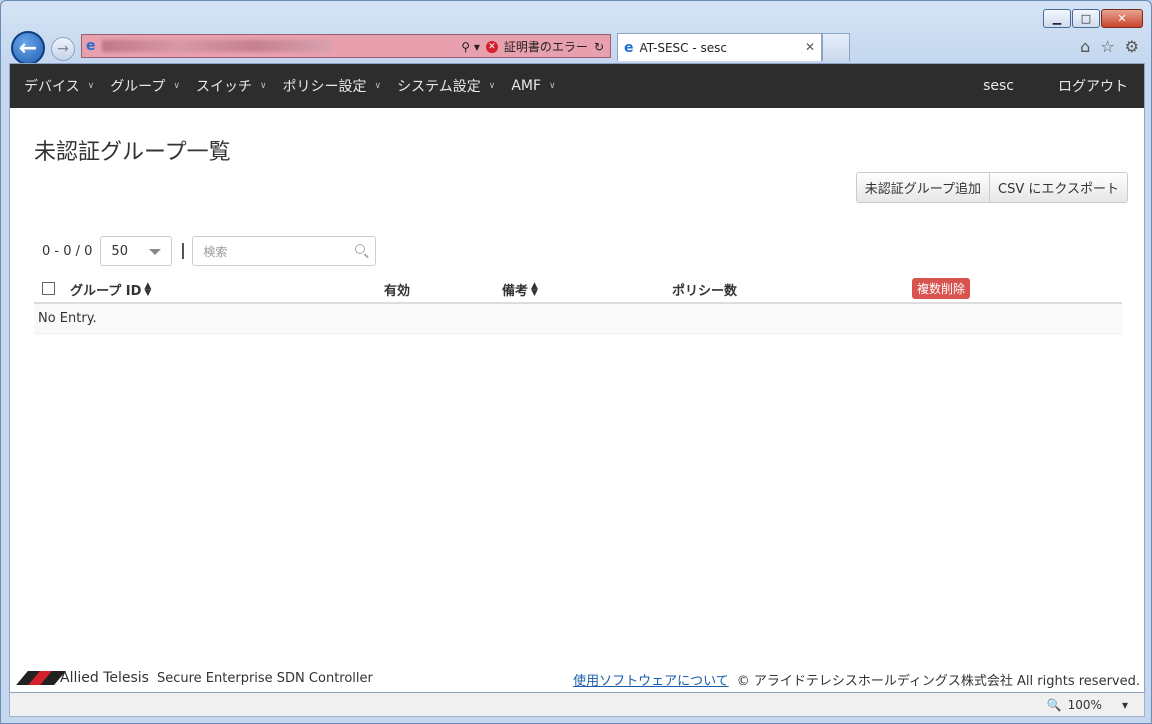 Image resolution: width=1152 pixels, height=724 pixels. What do you see at coordinates (264, 678) in the screenshot?
I see `product-name: Secure Enterprise SDN Controller` at bounding box center [264, 678].